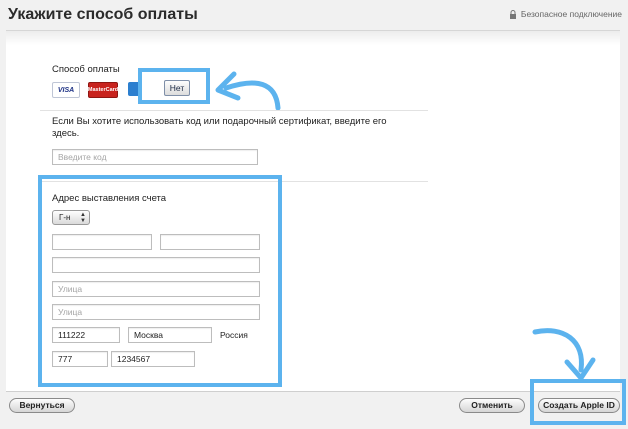 The width and height of the screenshot is (628, 429). I want to click on first-name-input, so click(102, 242).